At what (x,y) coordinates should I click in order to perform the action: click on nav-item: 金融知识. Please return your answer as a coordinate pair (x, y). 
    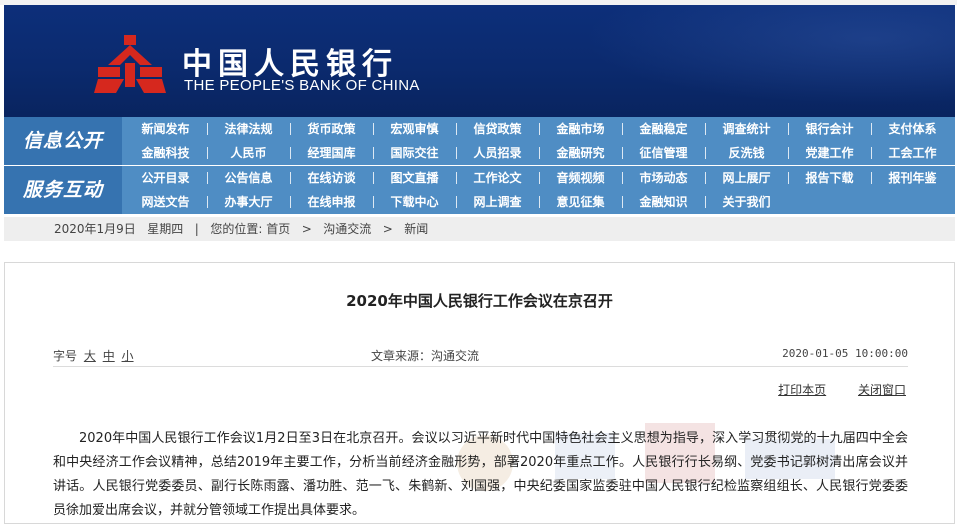
    Looking at the image, I should click on (663, 202).